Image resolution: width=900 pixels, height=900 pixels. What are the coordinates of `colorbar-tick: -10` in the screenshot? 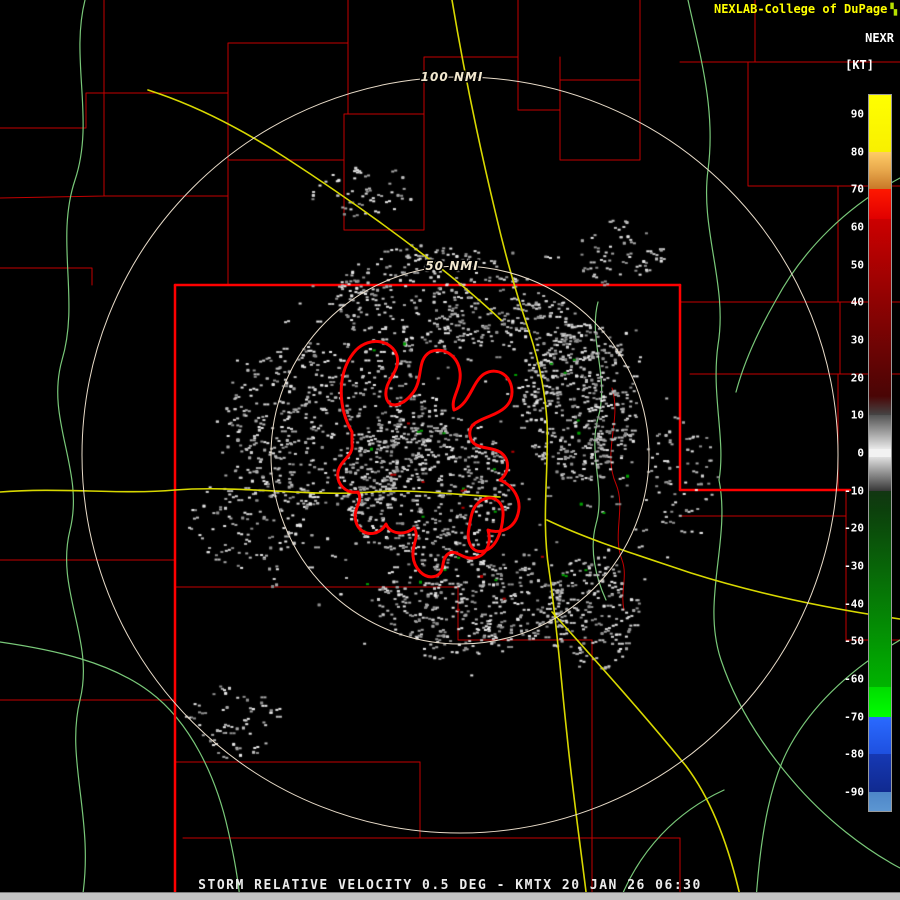 It's located at (854, 491).